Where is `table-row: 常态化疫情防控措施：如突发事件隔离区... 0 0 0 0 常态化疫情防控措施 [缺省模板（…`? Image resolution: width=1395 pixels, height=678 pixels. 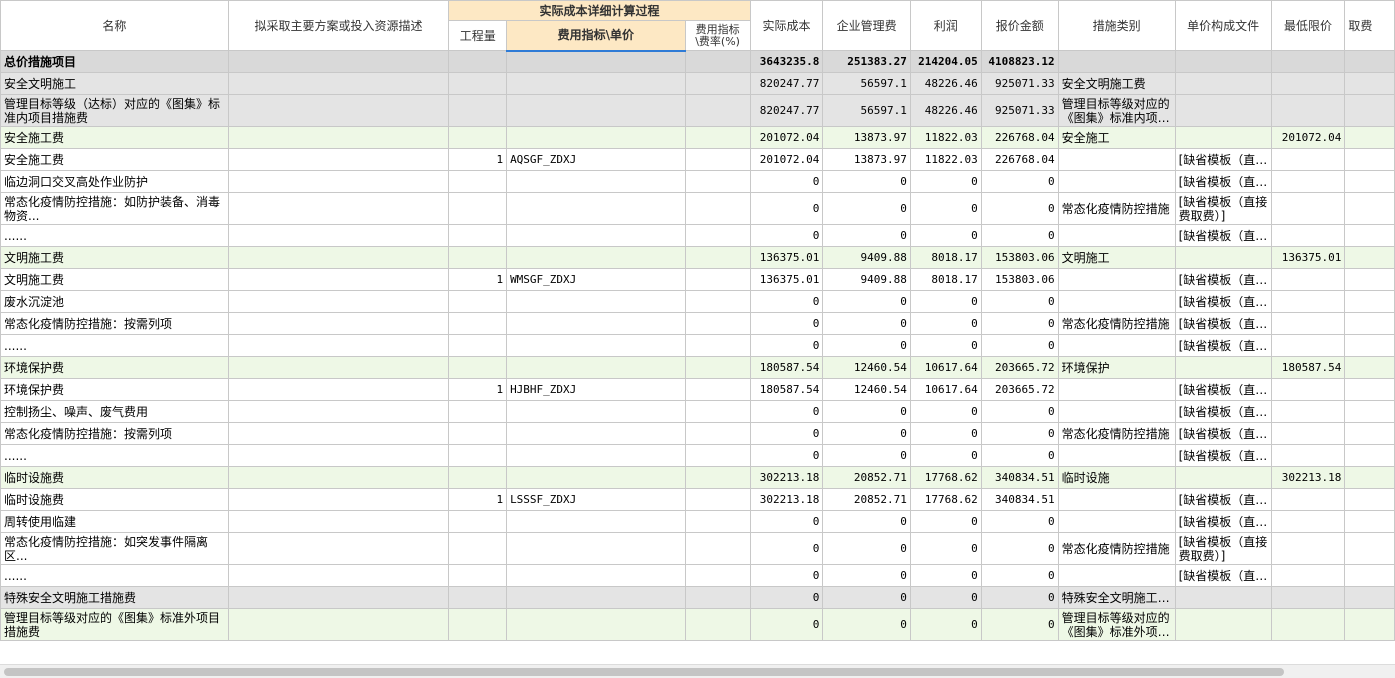
table-row: 常态化疫情防控措施：如突发事件隔离区... 0 0 0 0 常态化疫情防控措施 [缺省模板（… is located at coordinates (697, 548).